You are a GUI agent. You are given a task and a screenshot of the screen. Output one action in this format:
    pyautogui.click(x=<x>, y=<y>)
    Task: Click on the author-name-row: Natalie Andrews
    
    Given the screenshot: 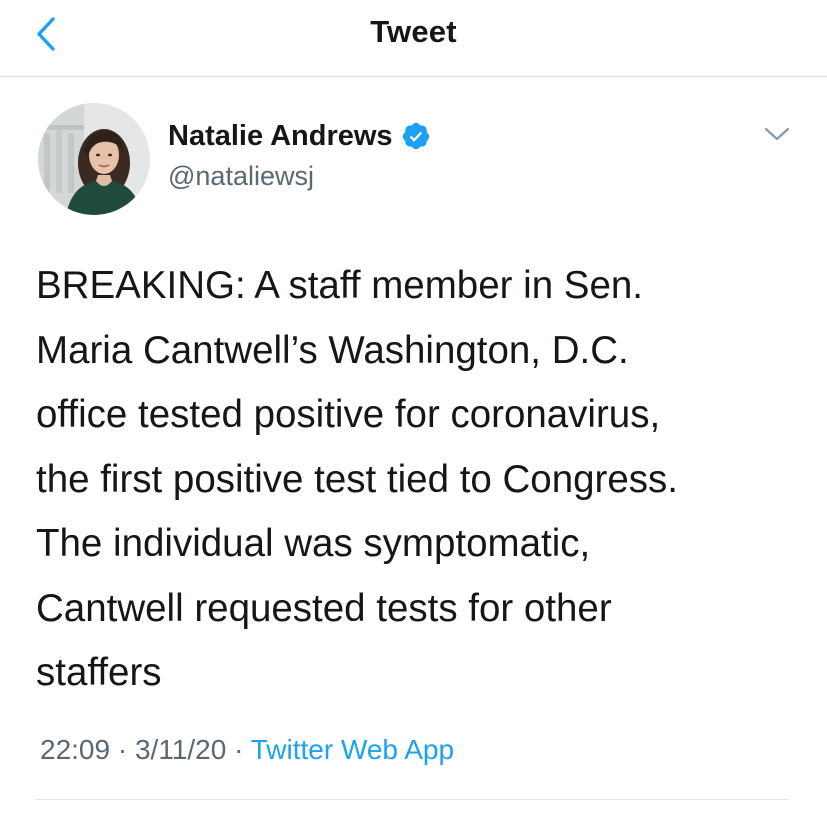 What is the action you would take?
    pyautogui.click(x=299, y=136)
    